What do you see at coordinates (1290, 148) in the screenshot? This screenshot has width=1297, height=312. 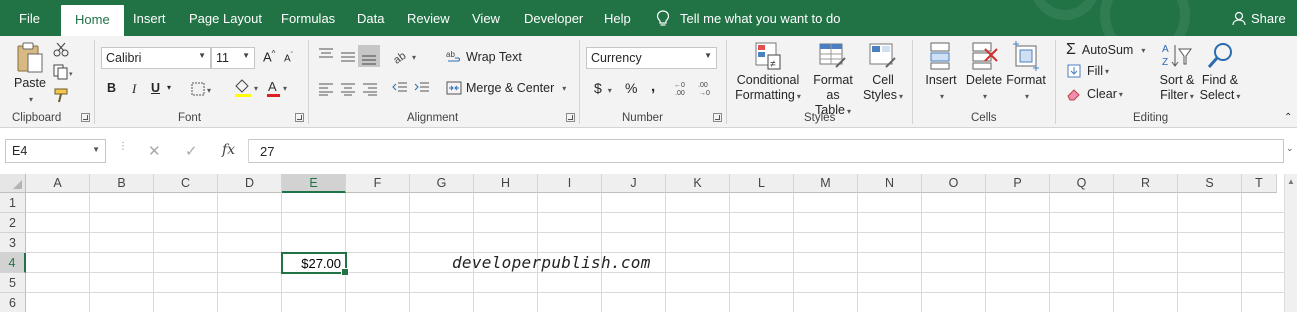 I see `expand-formula-bar-icon: ⌄` at bounding box center [1290, 148].